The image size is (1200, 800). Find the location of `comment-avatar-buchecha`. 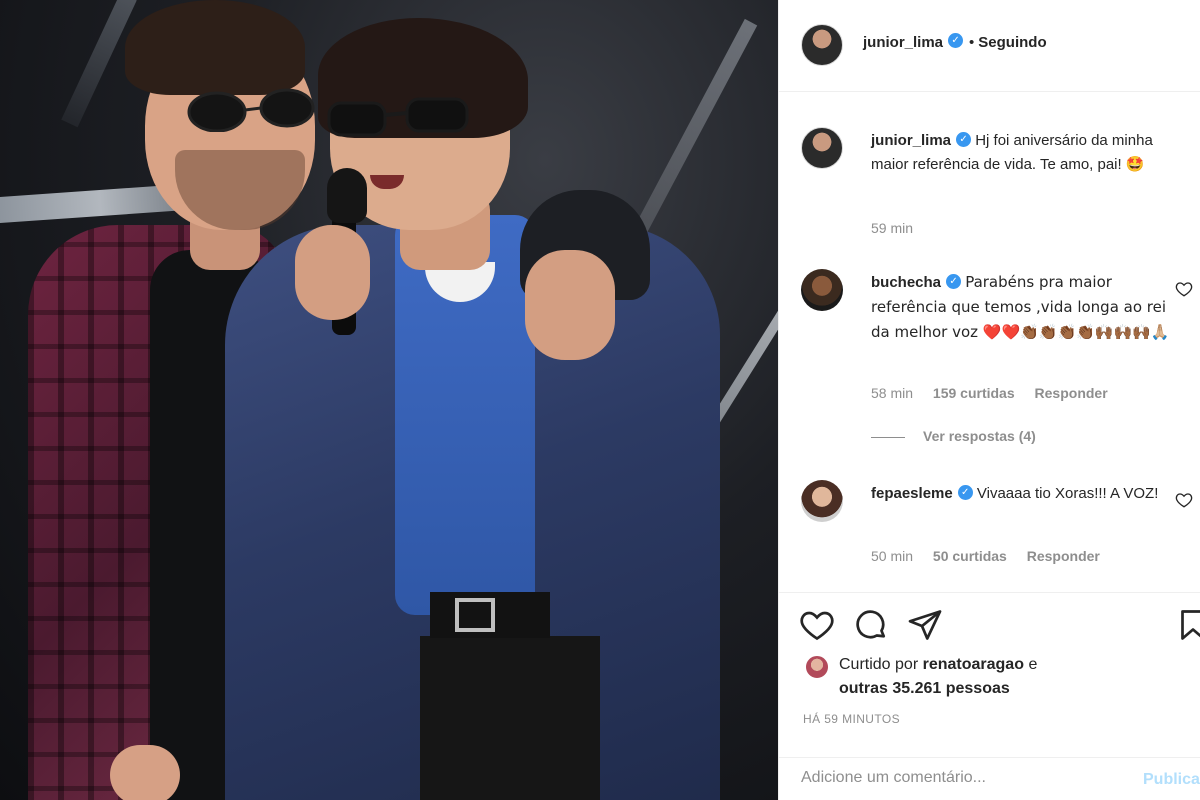

comment-avatar-buchecha is located at coordinates (822, 290).